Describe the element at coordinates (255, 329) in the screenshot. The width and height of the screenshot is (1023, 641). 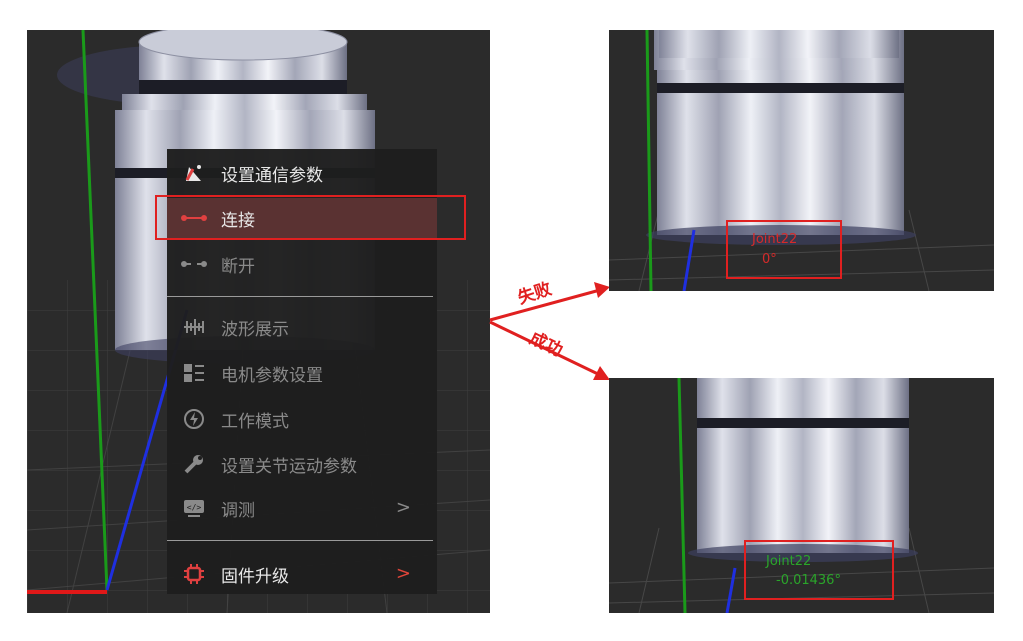
I see `menu-item-label: 波形展示` at that location.